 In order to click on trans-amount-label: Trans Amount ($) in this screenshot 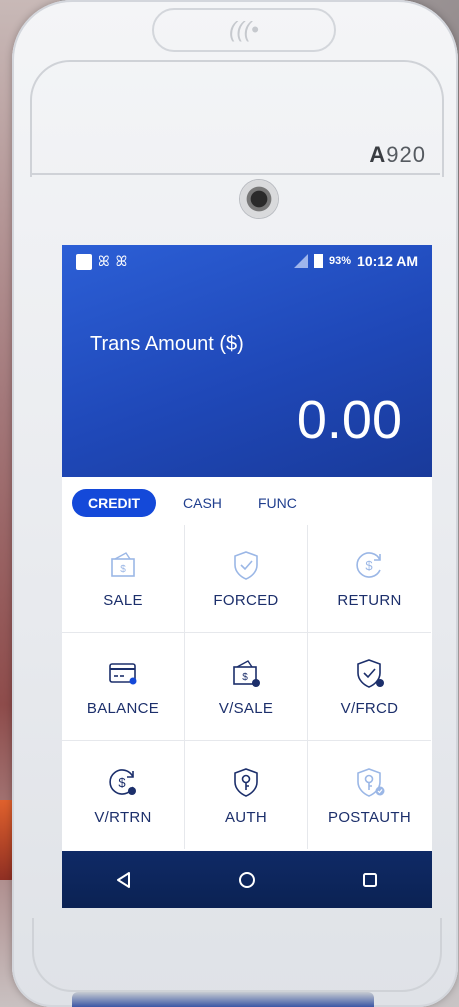, I will do `click(167, 344)`.